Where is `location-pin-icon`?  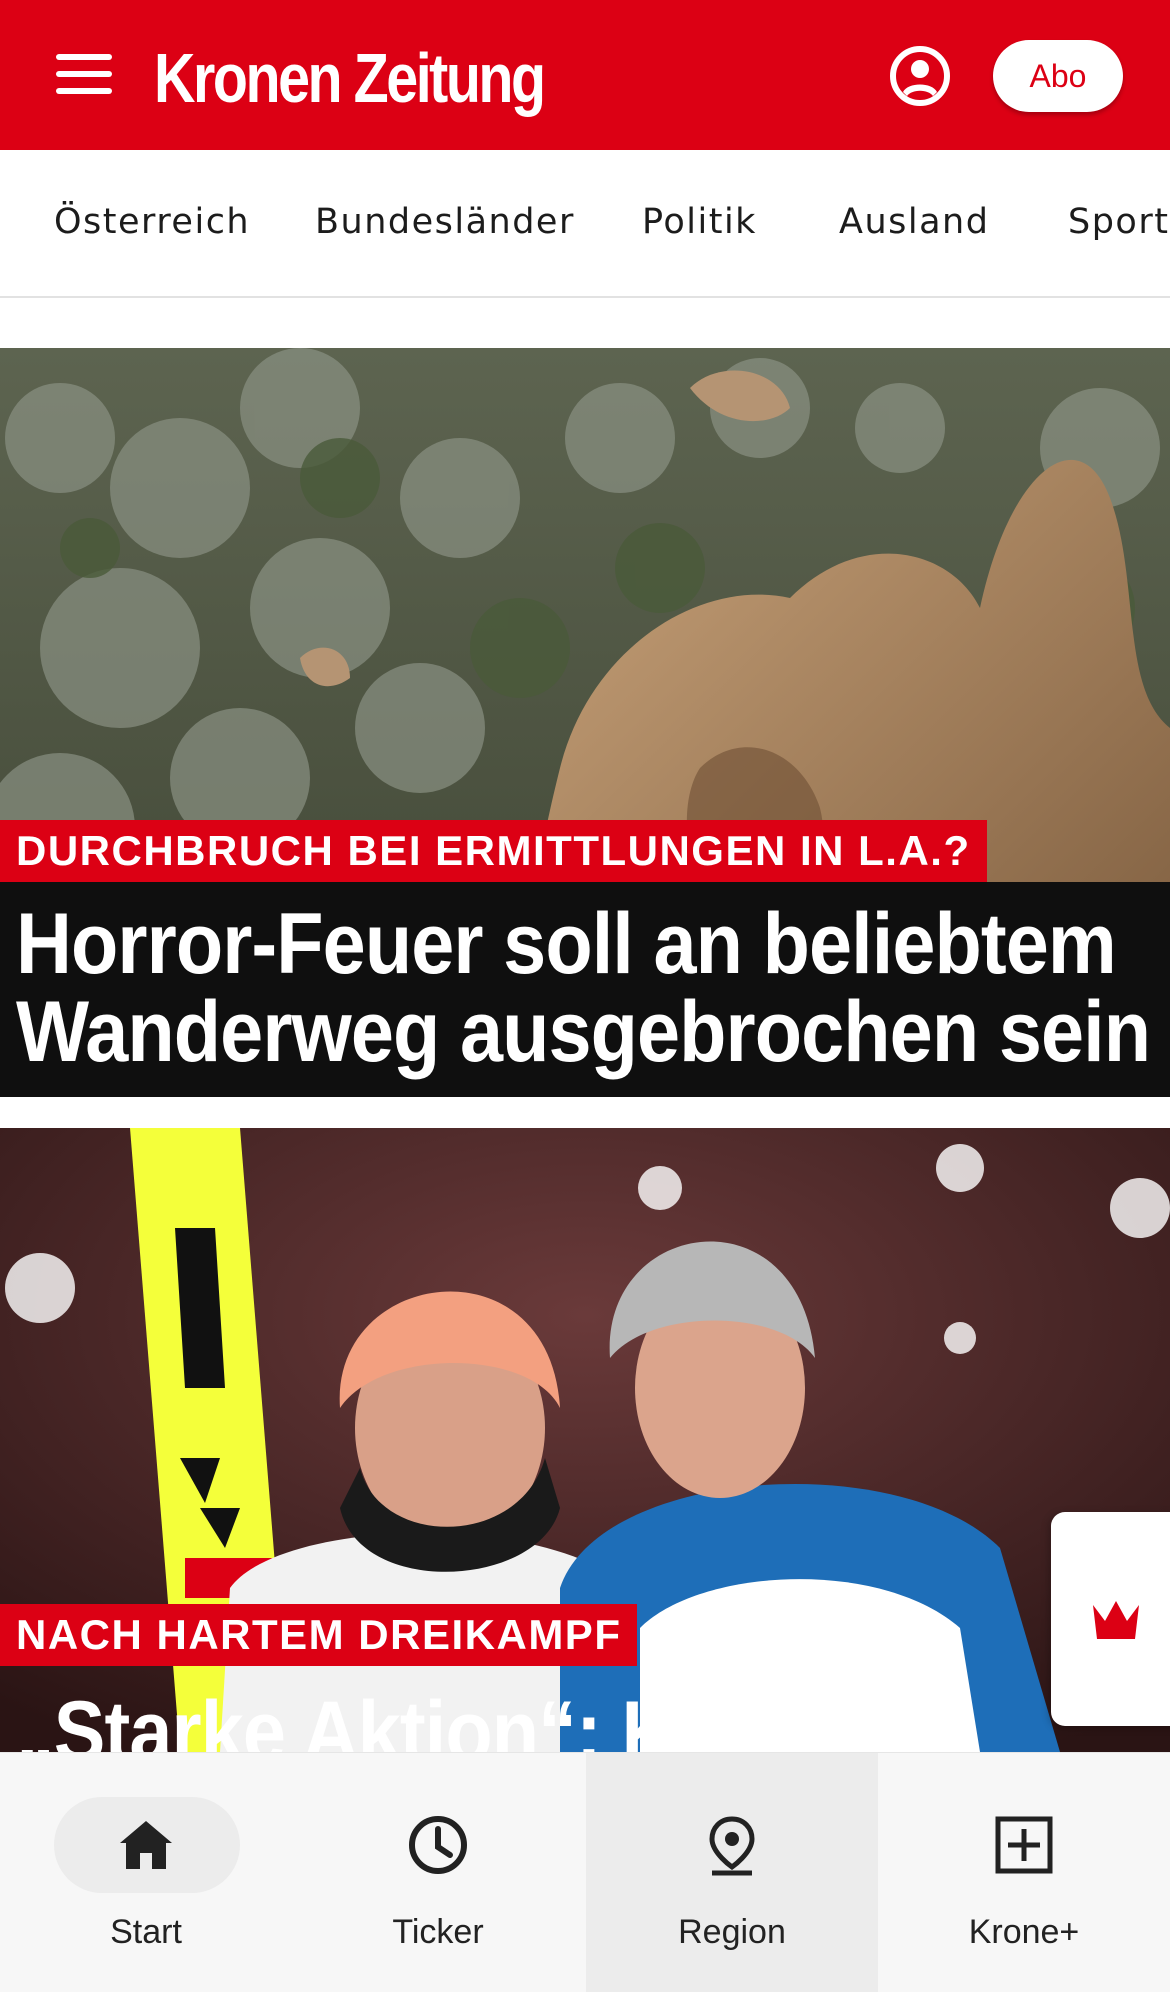 location-pin-icon is located at coordinates (732, 1846).